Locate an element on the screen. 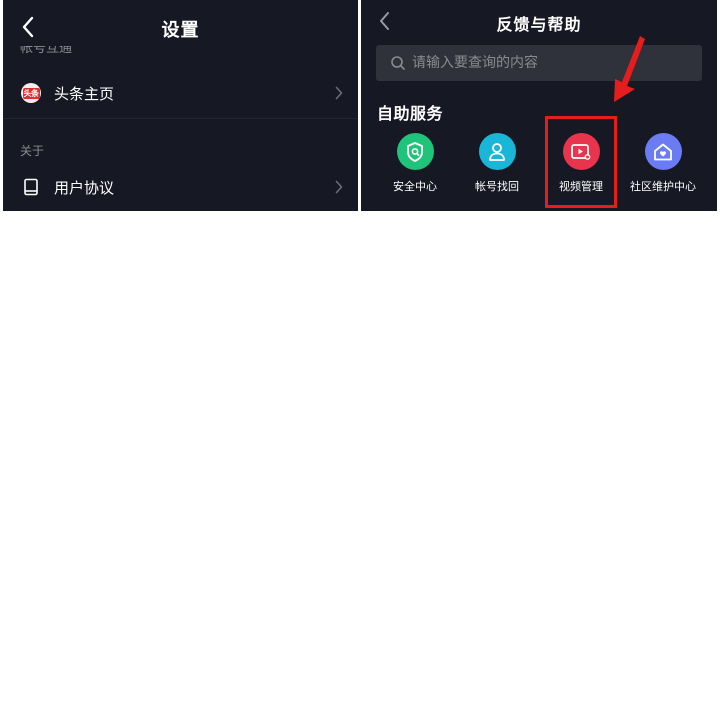 This screenshot has height=720, width=720. video-icon is located at coordinates (581, 151).